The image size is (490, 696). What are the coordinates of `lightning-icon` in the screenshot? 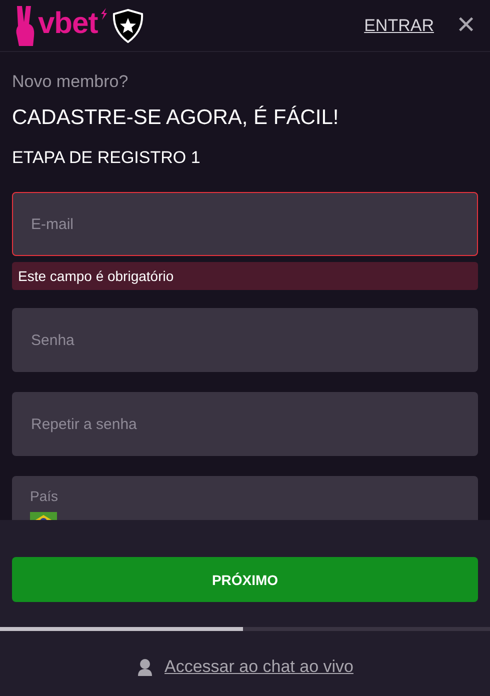 It's located at (104, 14).